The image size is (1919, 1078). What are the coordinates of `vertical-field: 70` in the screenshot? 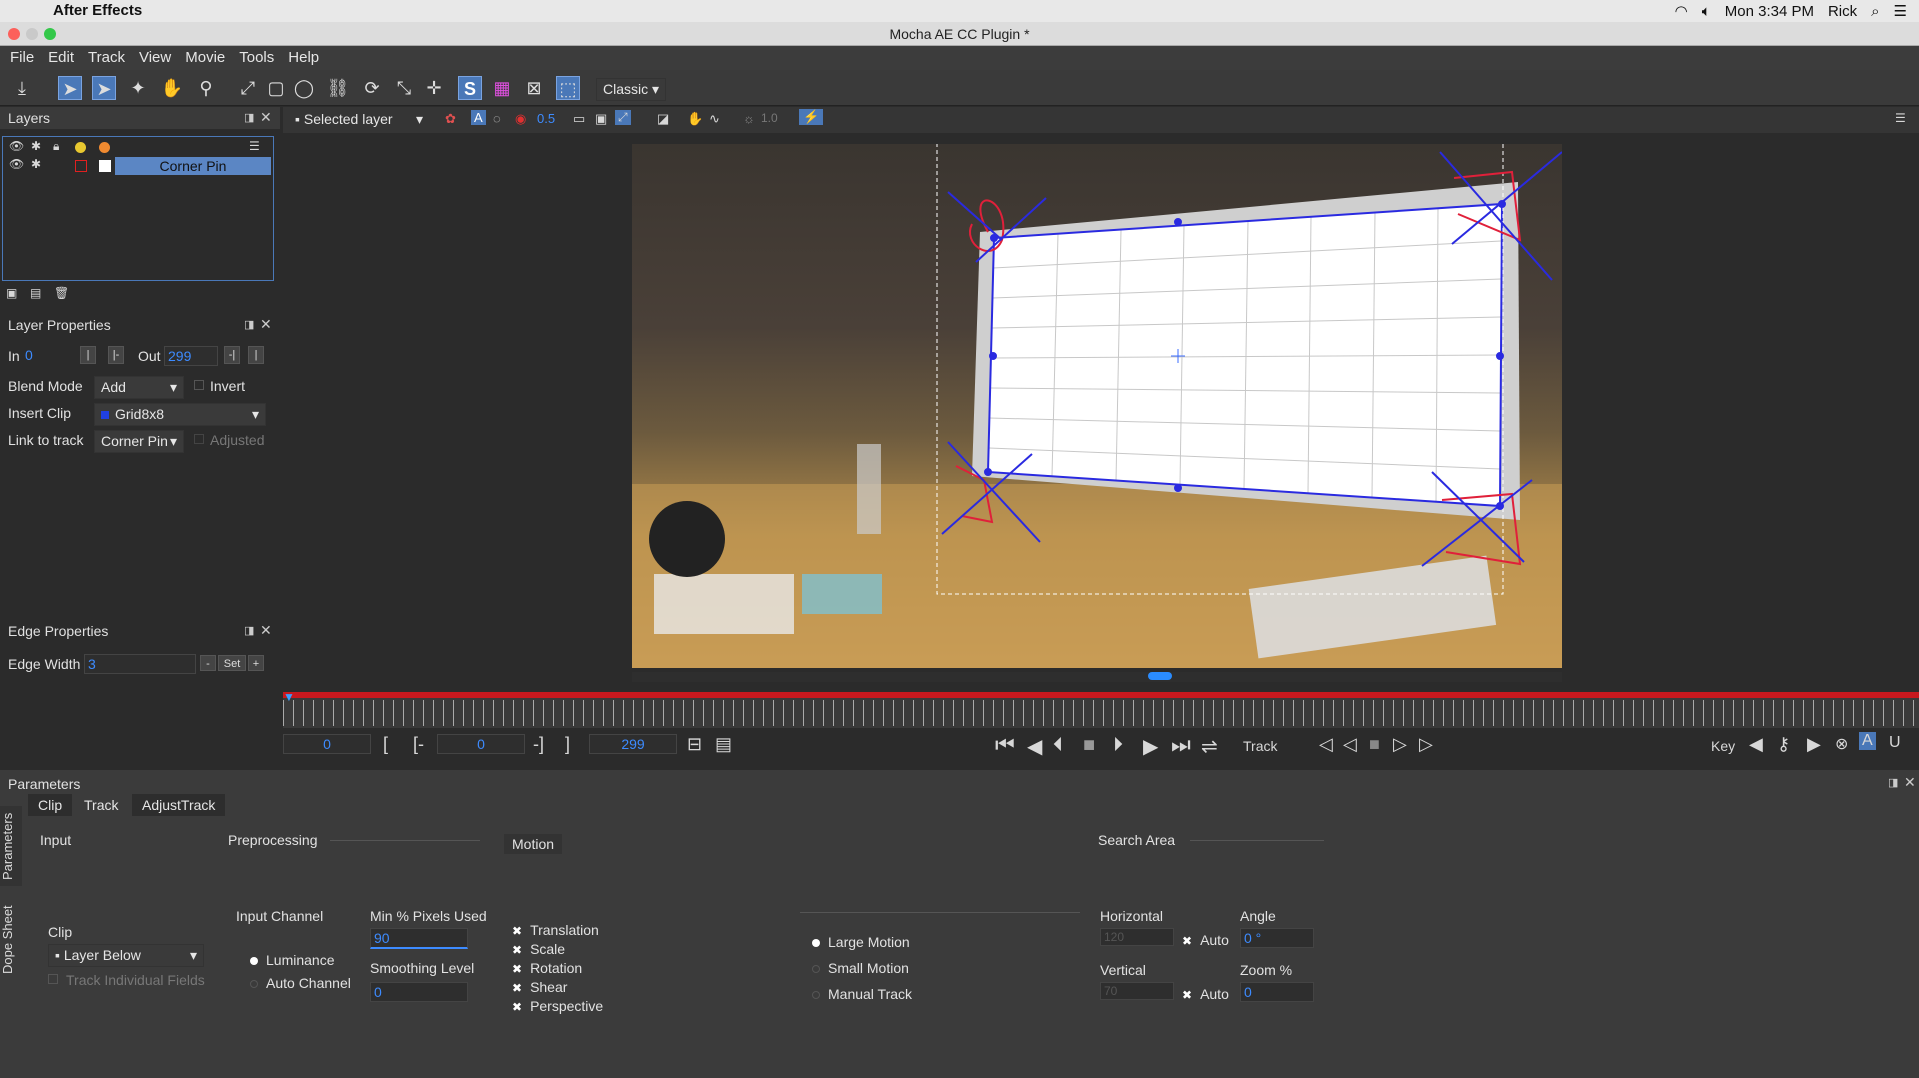 It's located at (1137, 991).